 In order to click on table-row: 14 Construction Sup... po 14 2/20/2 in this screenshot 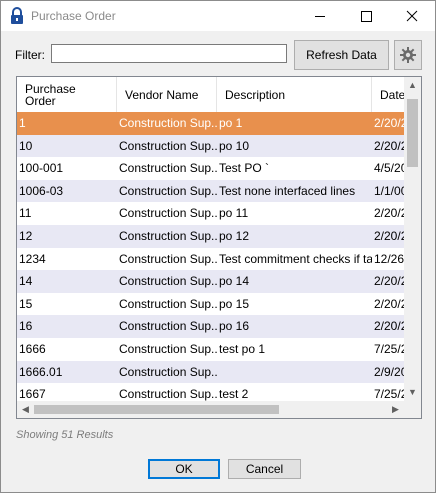, I will do `click(211, 281)`.